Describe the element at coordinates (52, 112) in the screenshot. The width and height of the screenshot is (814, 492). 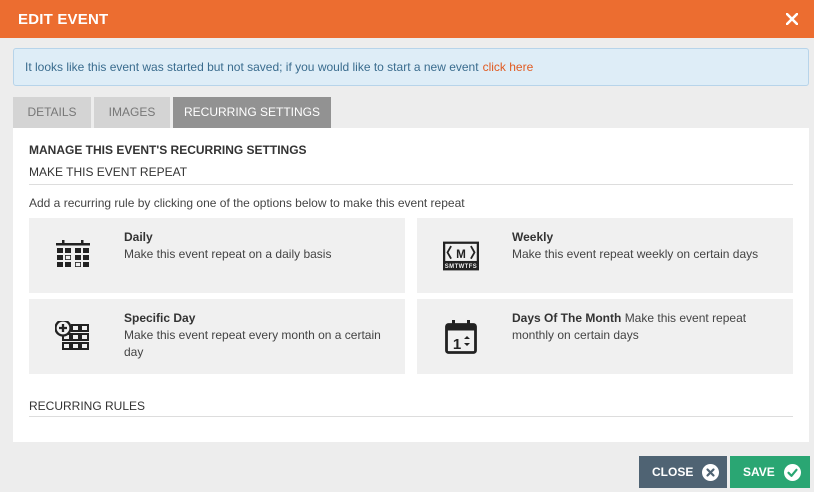
I see `tab-details: DETAILS` at that location.